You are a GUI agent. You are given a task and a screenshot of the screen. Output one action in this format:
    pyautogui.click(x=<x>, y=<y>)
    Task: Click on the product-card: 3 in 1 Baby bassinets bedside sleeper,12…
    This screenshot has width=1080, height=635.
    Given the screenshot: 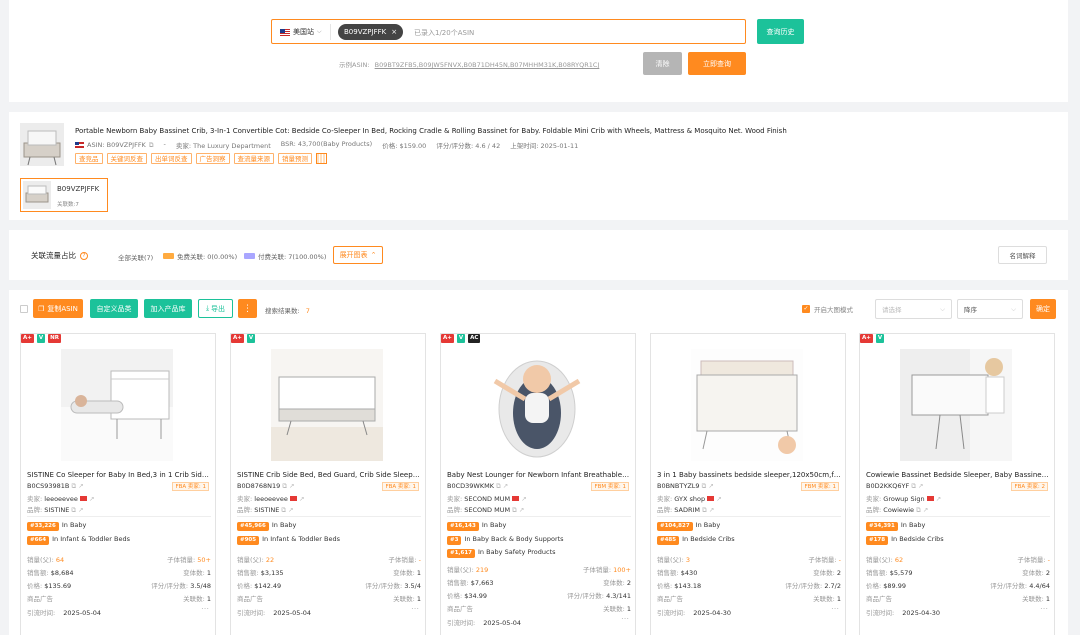 What is the action you would take?
    pyautogui.click(x=748, y=484)
    